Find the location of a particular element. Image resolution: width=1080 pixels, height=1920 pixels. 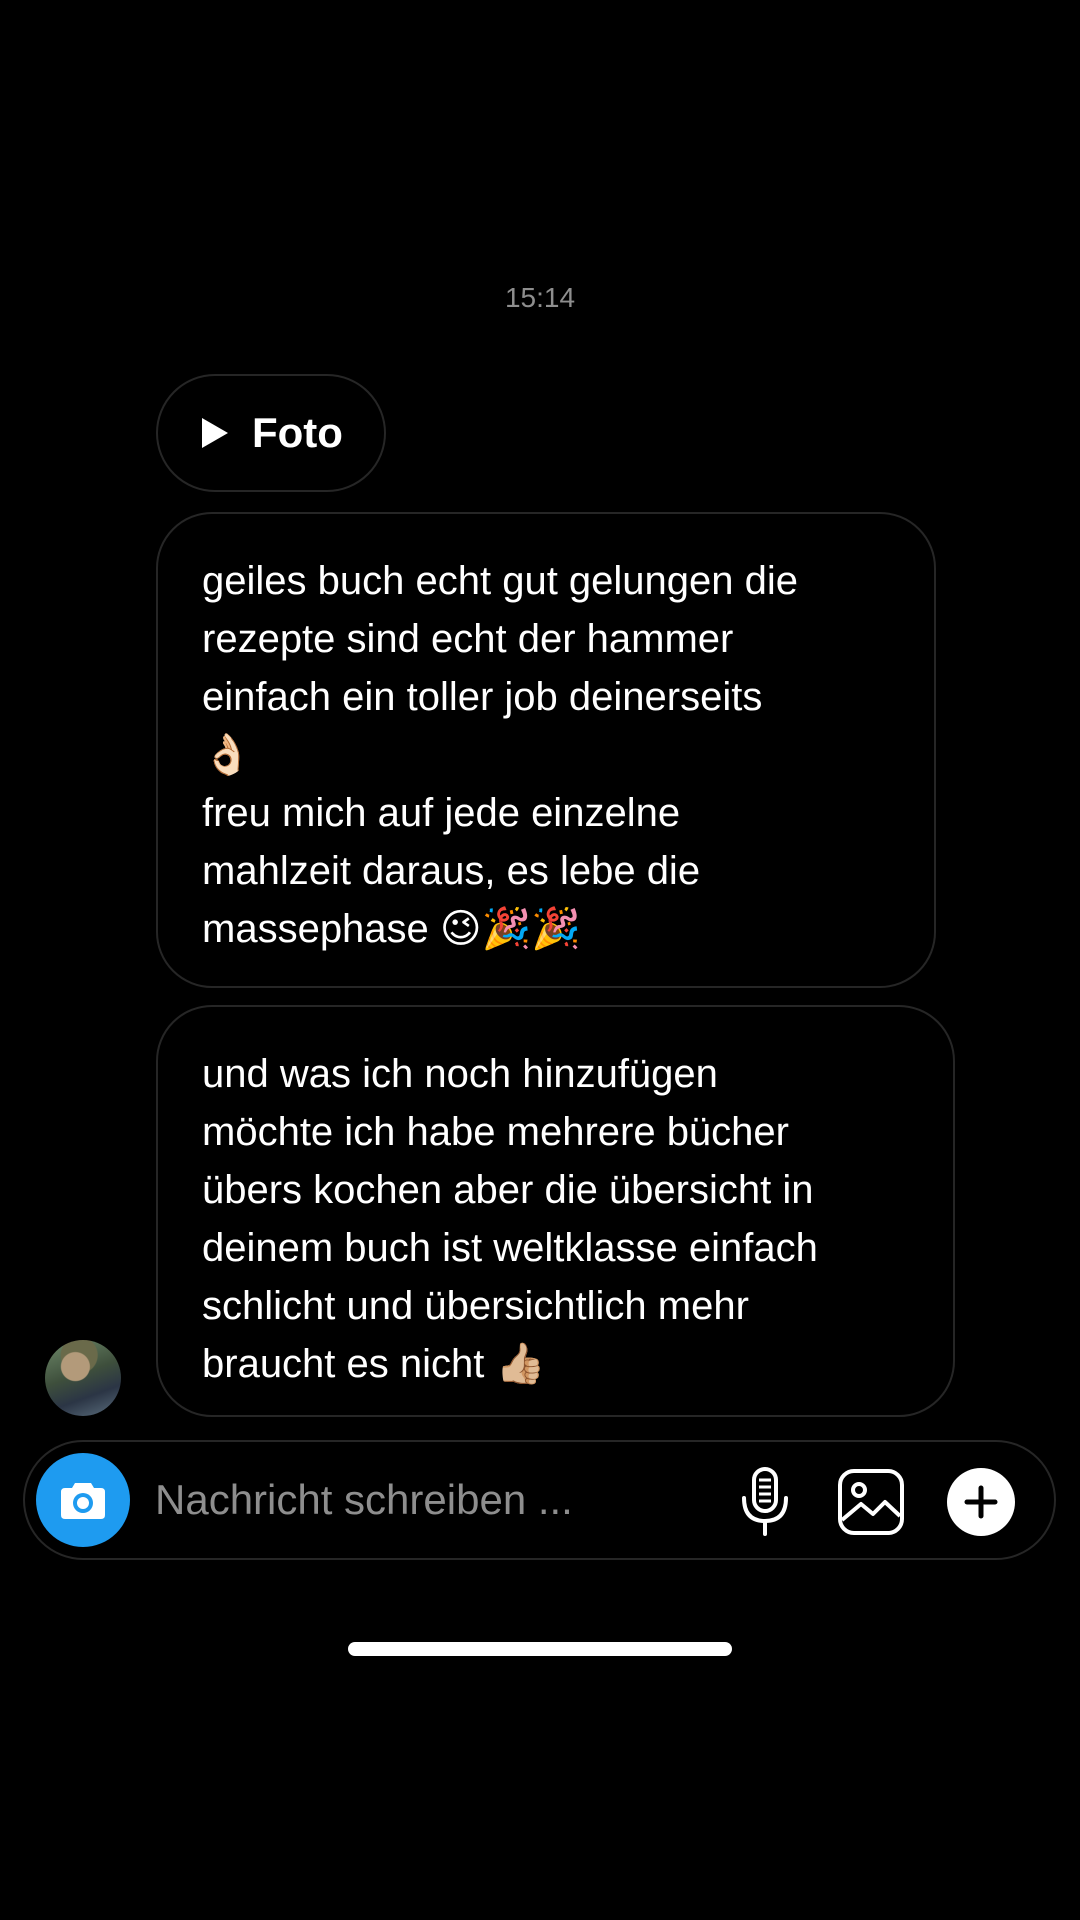

microphone-icon is located at coordinates (765, 1502).